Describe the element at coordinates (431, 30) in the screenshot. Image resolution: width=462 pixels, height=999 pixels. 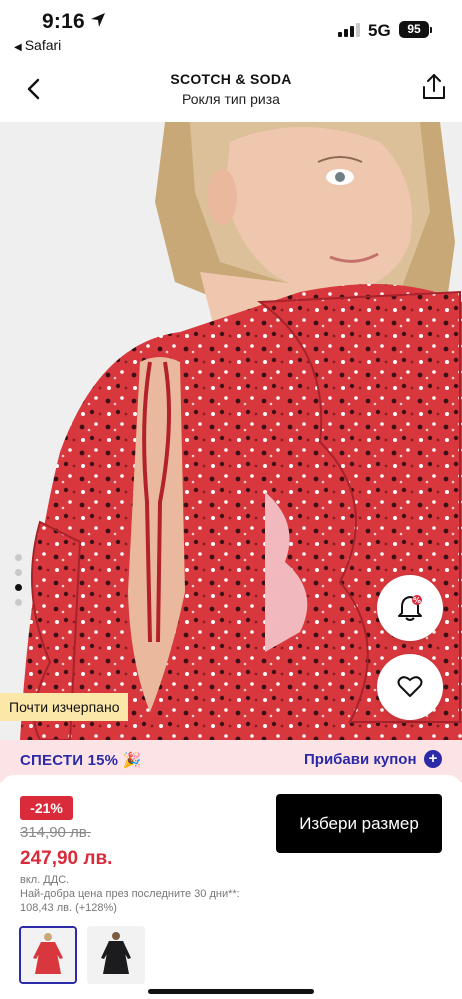
I see `battery-cap` at that location.